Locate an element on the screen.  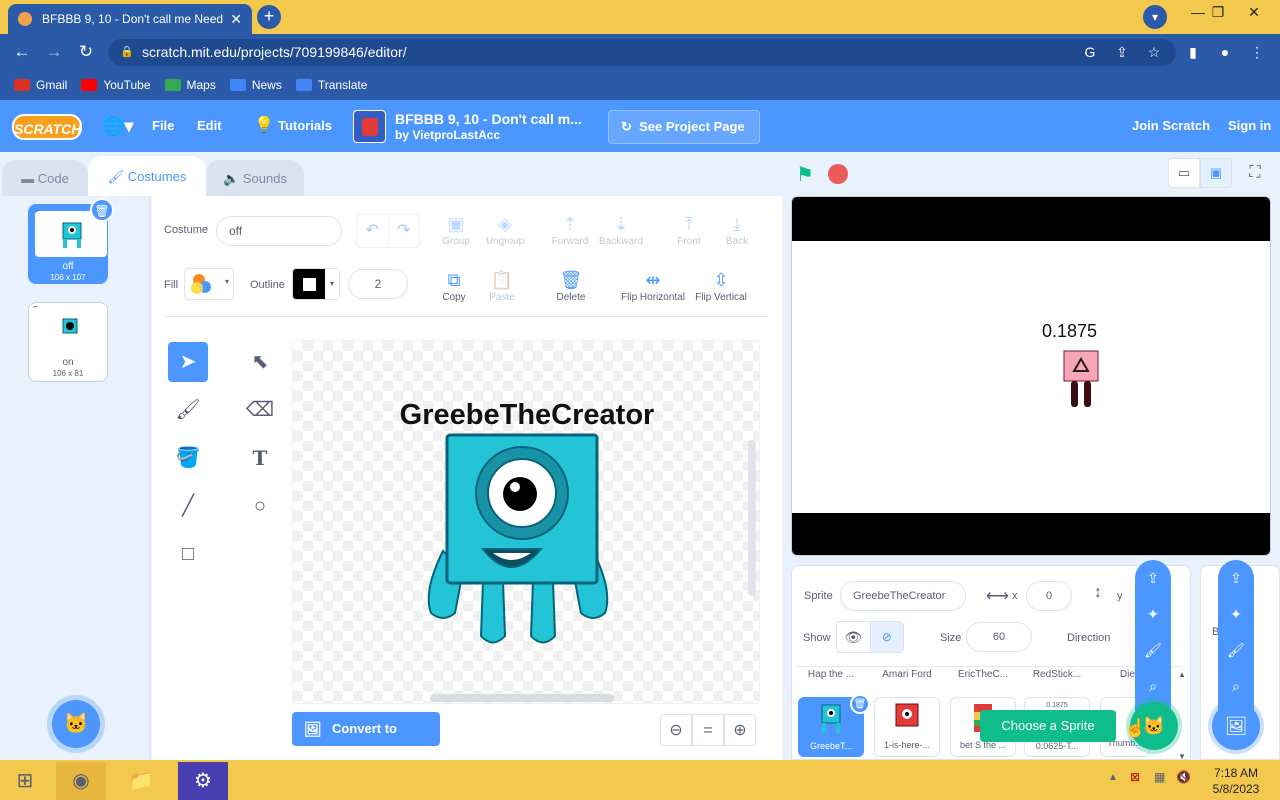
eye-hidden-icon: ⊘ is located at coordinates (886, 637).